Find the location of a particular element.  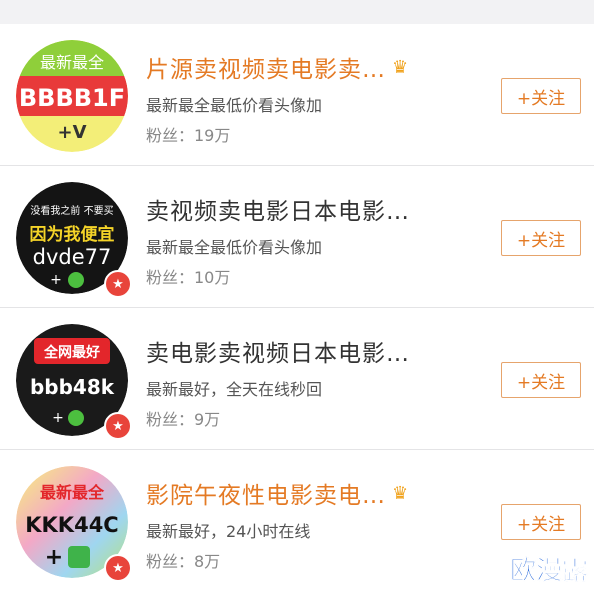

top-bar is located at coordinates (297, 12).